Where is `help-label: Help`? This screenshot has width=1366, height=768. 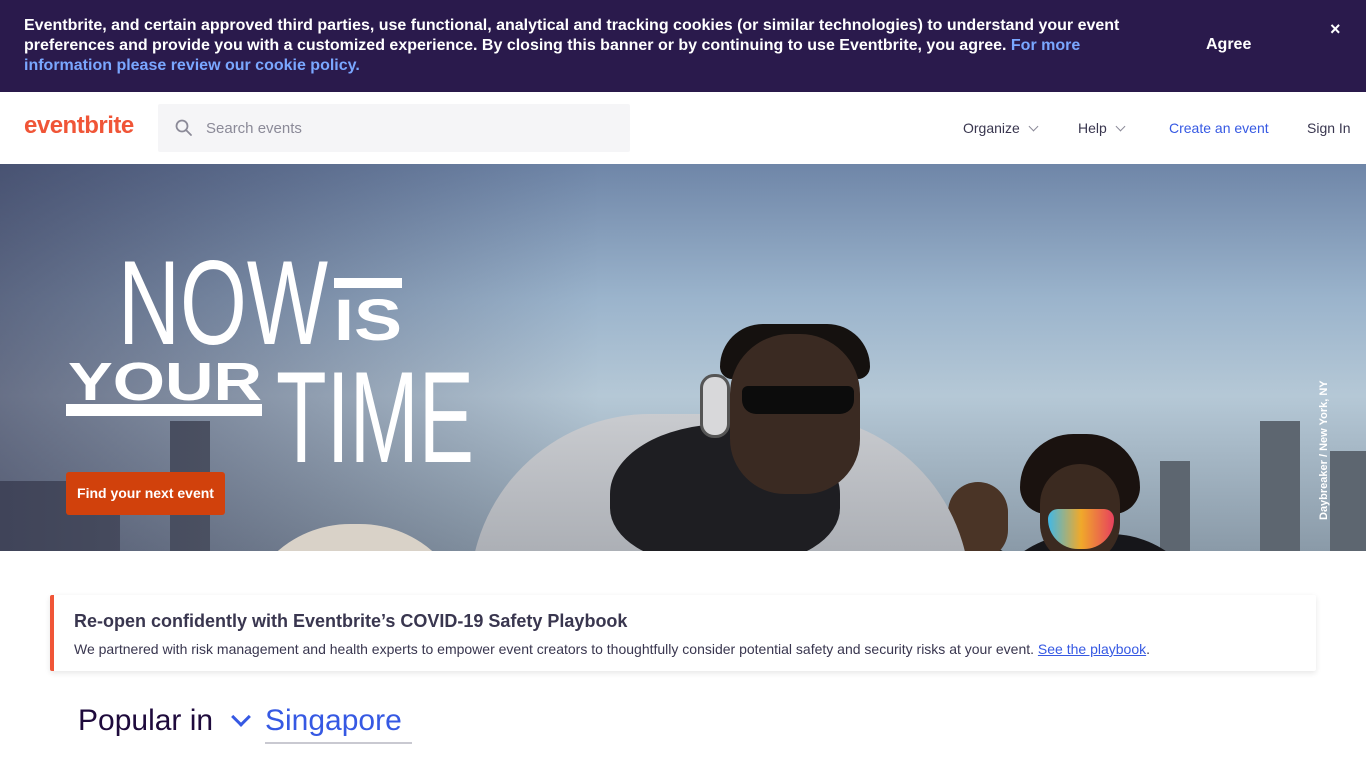 help-label: Help is located at coordinates (1092, 128).